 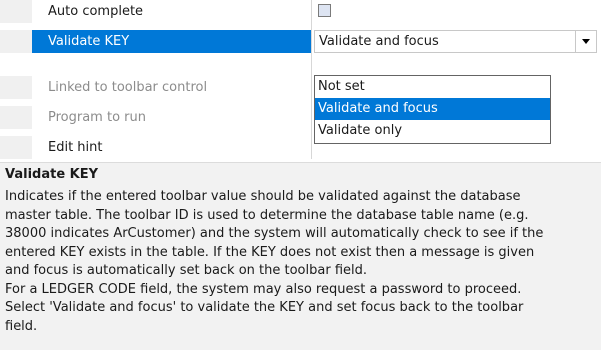 I want to click on combo-dropdown-button, so click(x=585, y=41).